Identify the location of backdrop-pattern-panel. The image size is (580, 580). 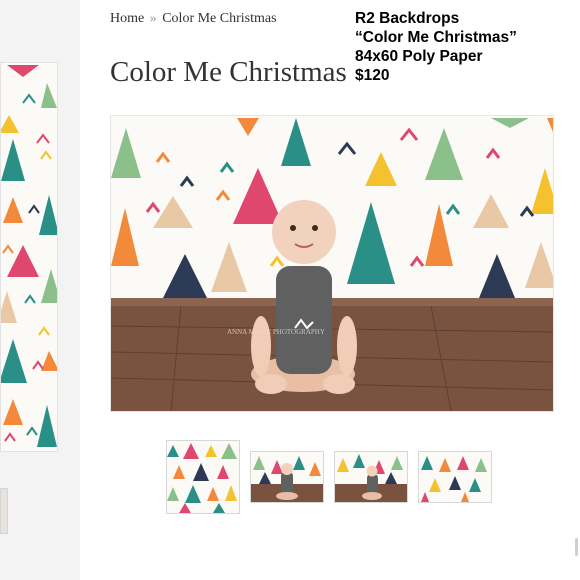
(29, 257).